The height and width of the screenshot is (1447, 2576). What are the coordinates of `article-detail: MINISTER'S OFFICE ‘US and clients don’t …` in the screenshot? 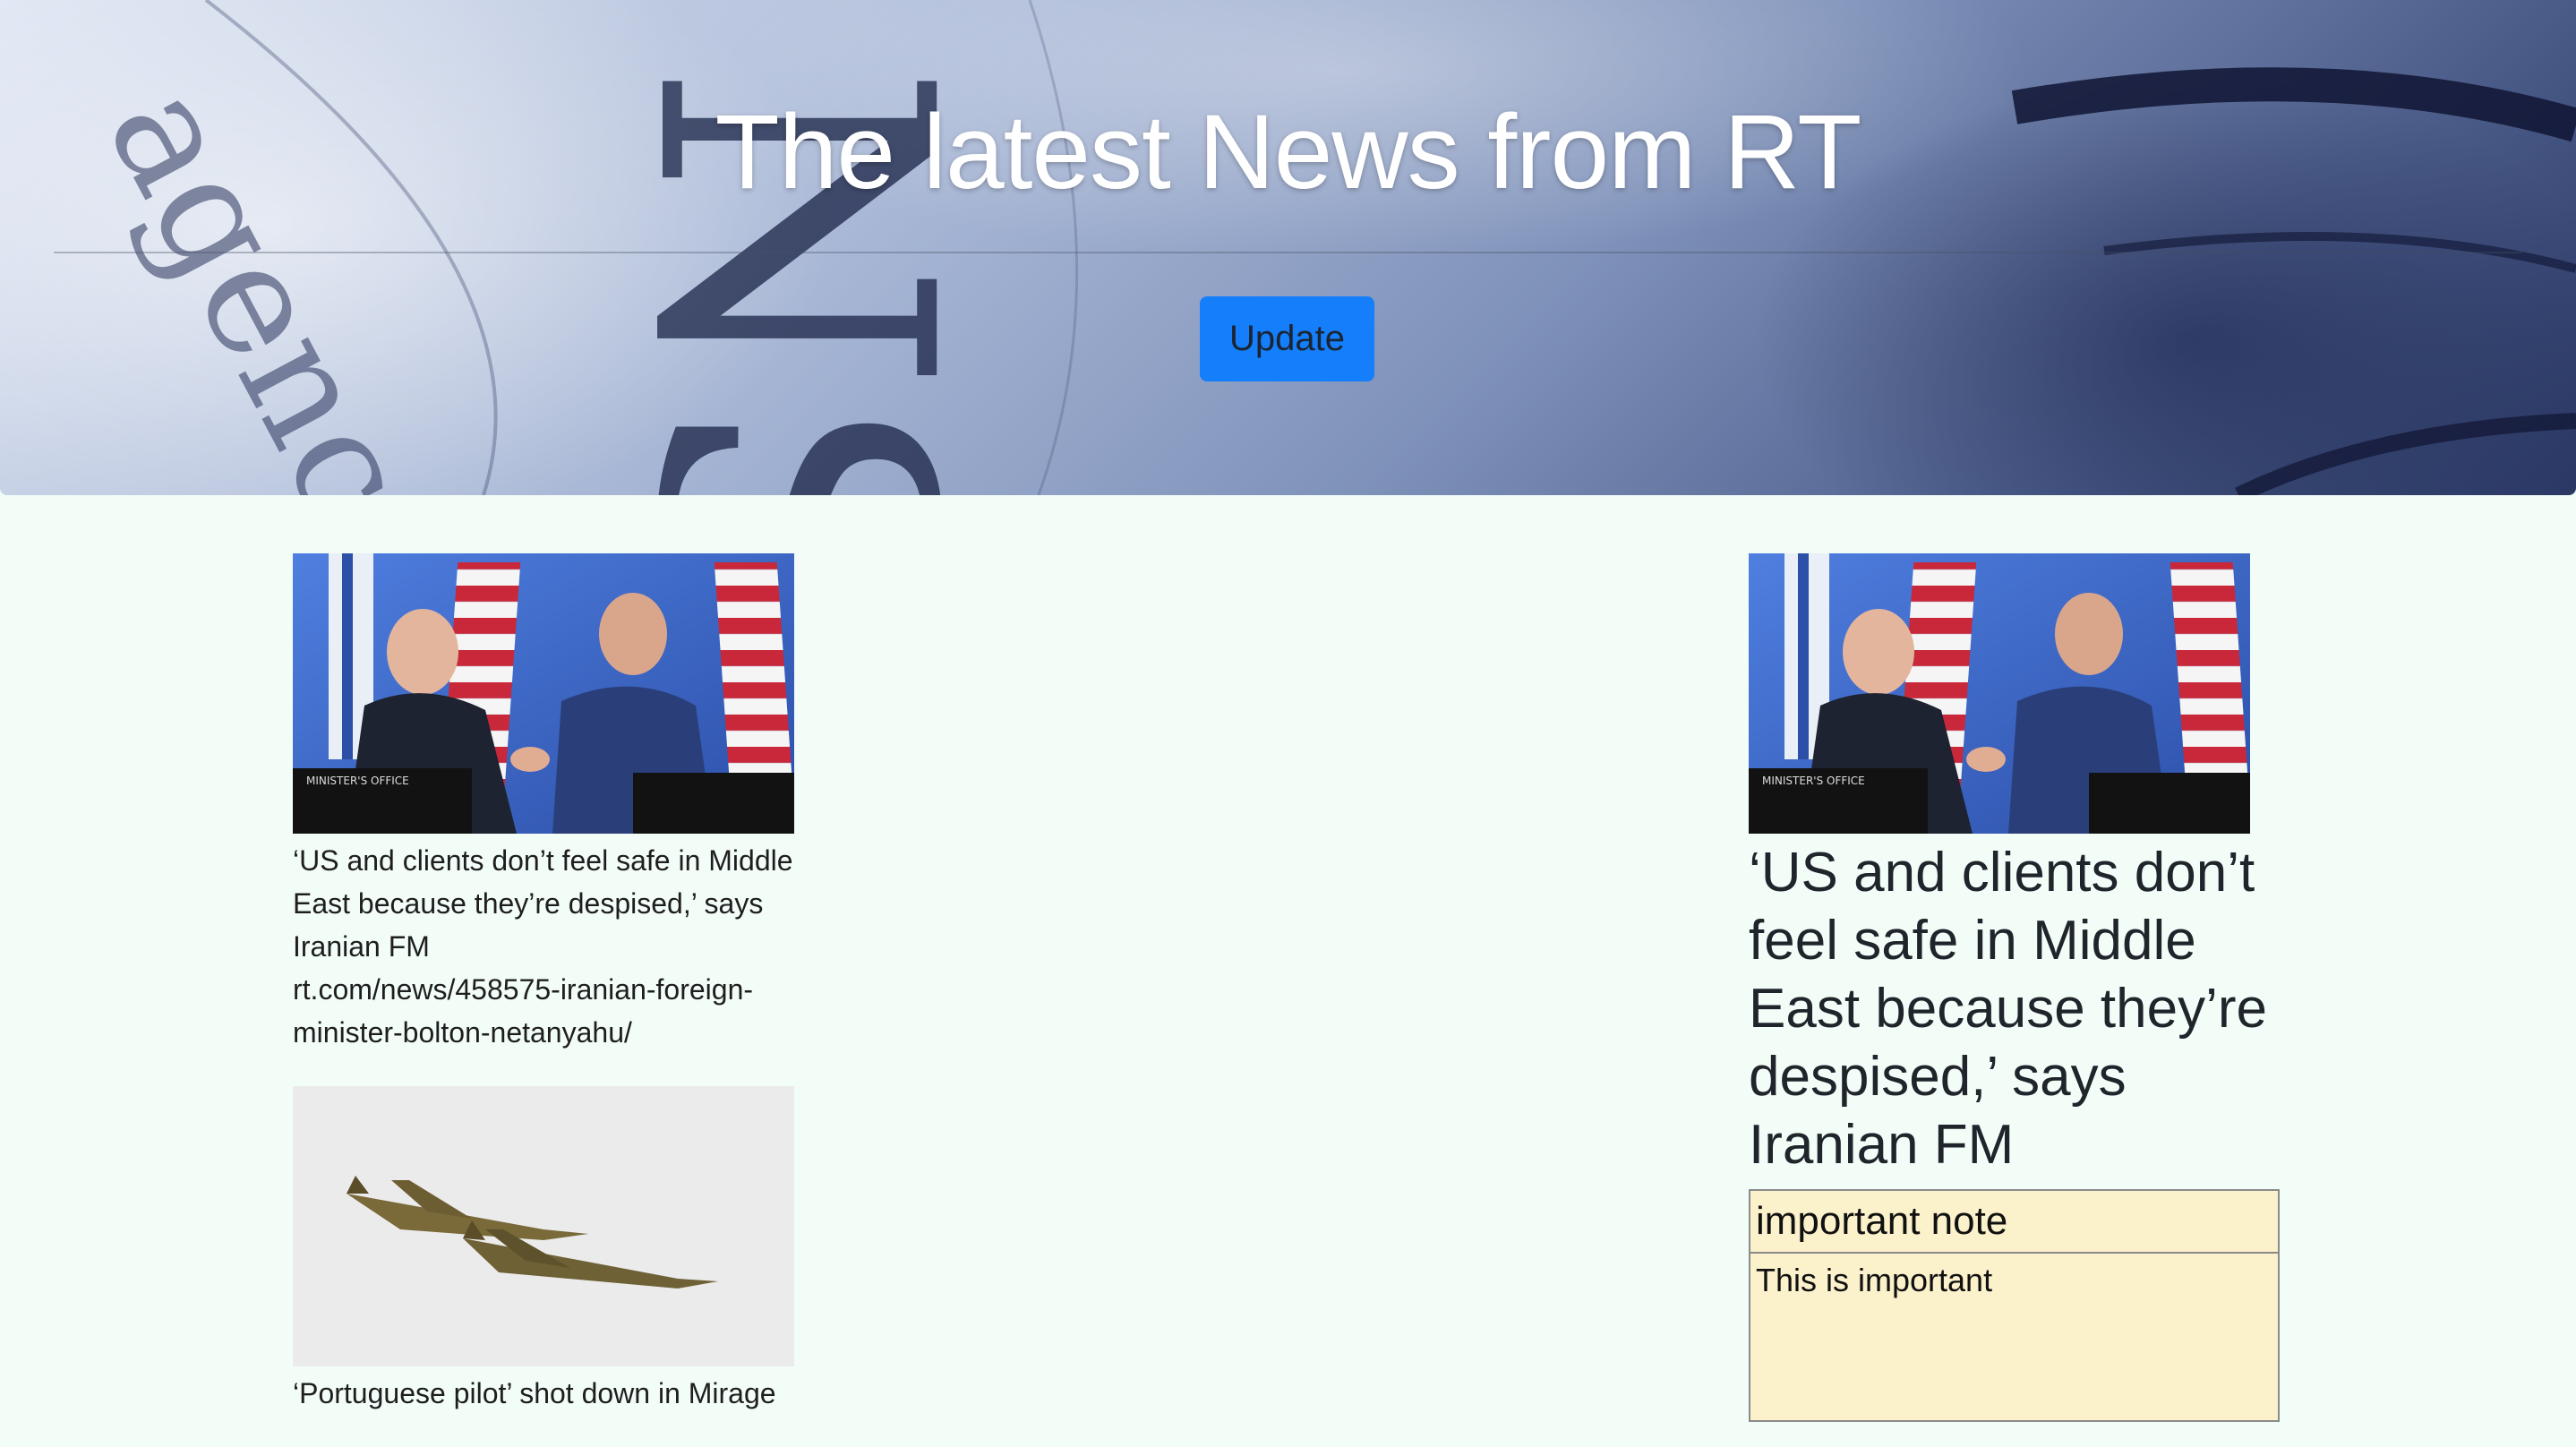 It's located at (2018, 866).